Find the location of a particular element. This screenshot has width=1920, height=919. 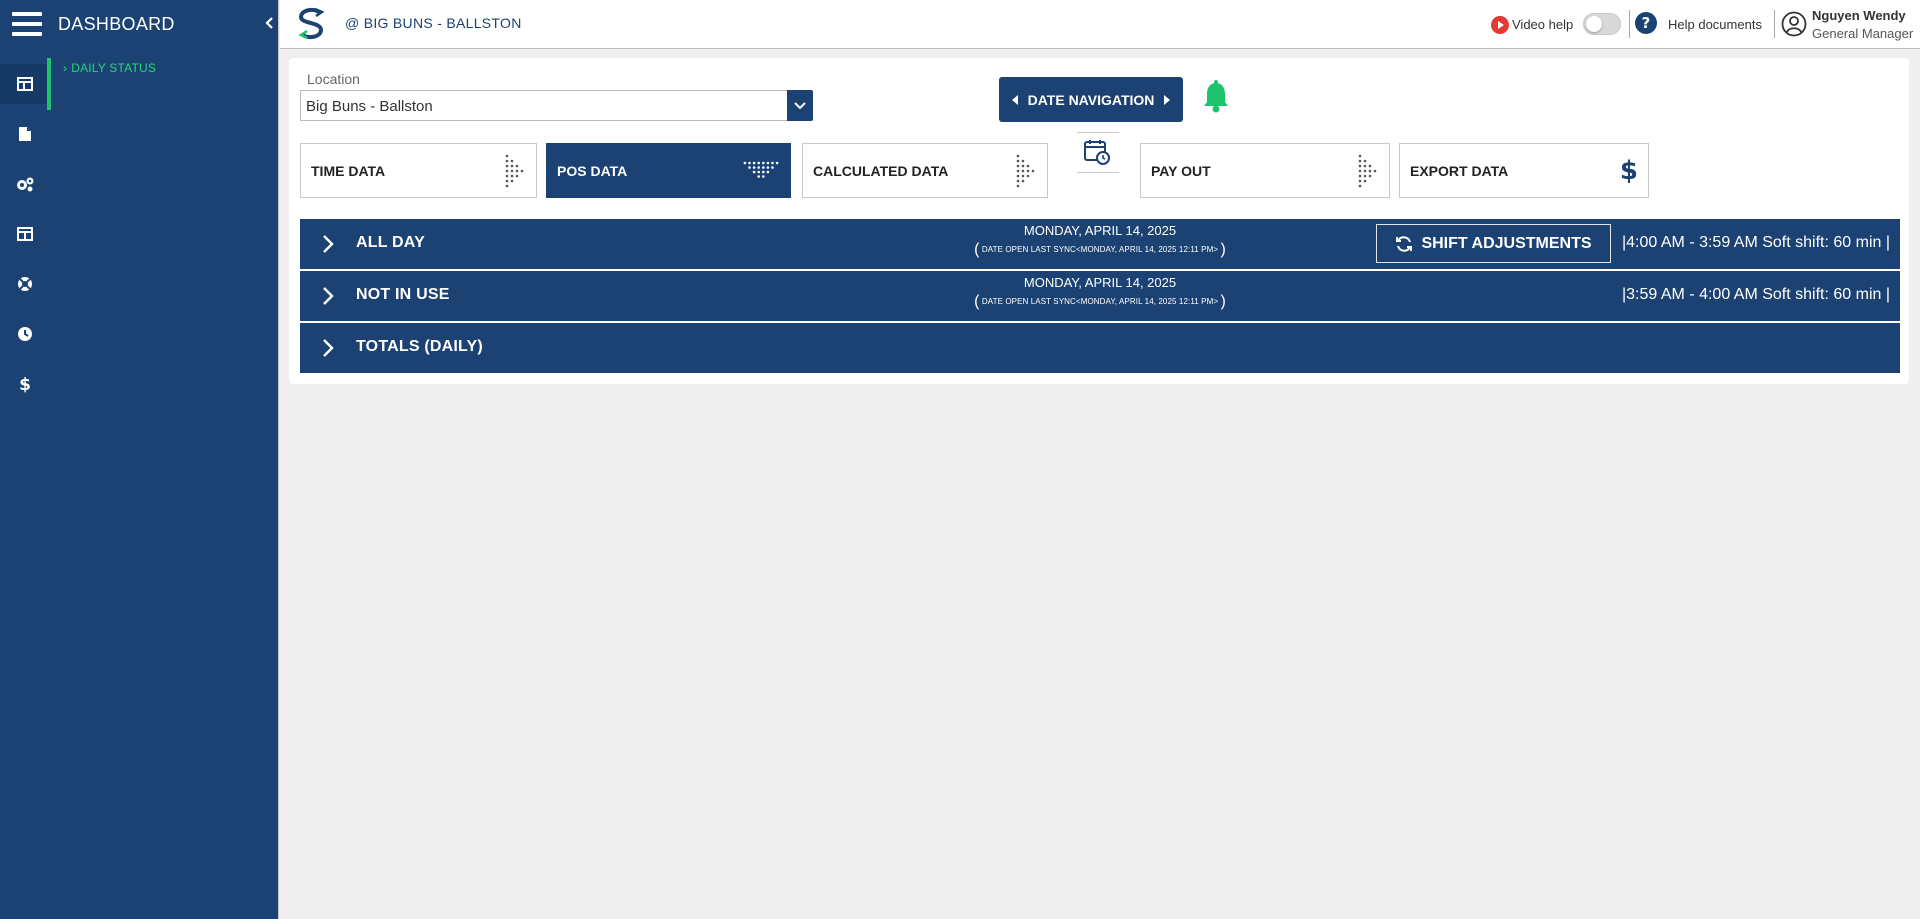

section-row-totals-daily: TOTALS (DAILY) is located at coordinates (1100, 348).